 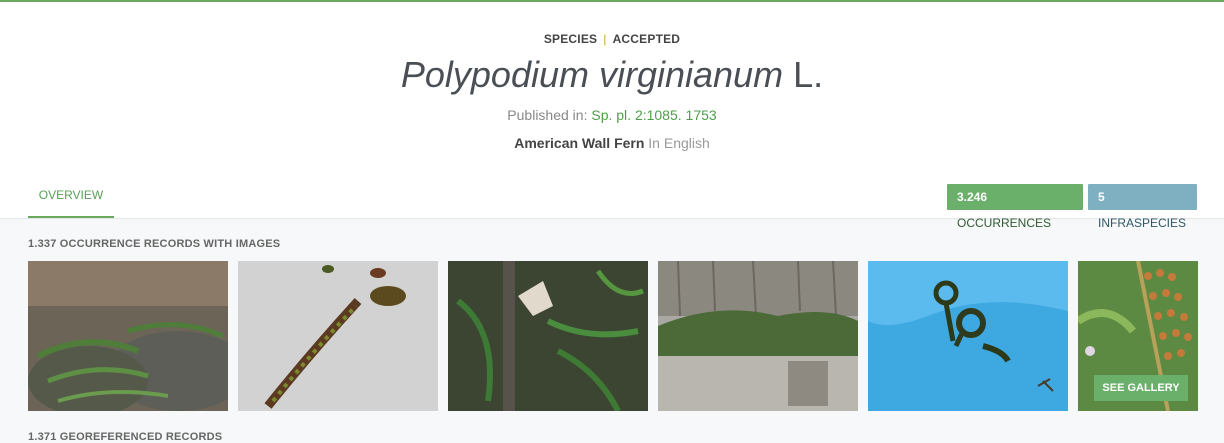 What do you see at coordinates (654, 115) in the screenshot?
I see `published-reference: Sp. pl. 2:1085. 1753` at bounding box center [654, 115].